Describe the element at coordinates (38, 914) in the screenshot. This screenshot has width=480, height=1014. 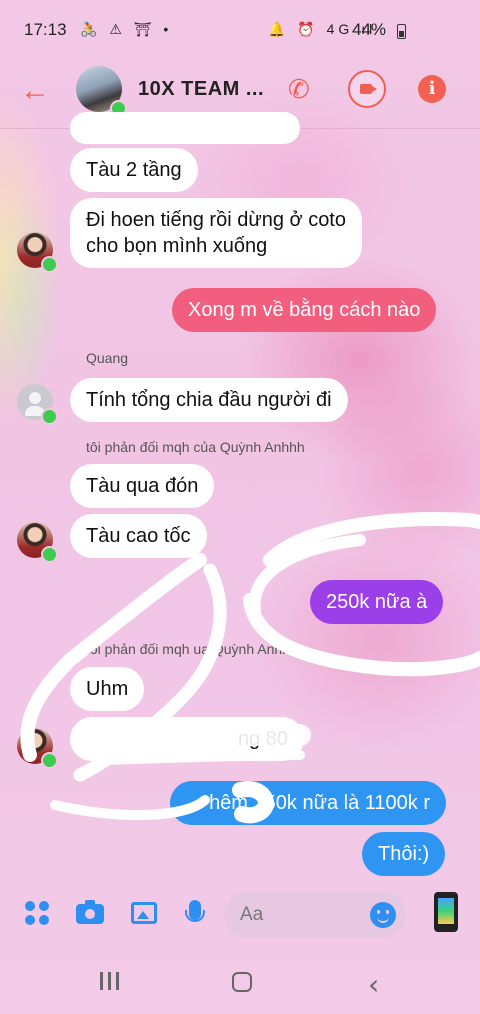
I see `apps-icon` at that location.